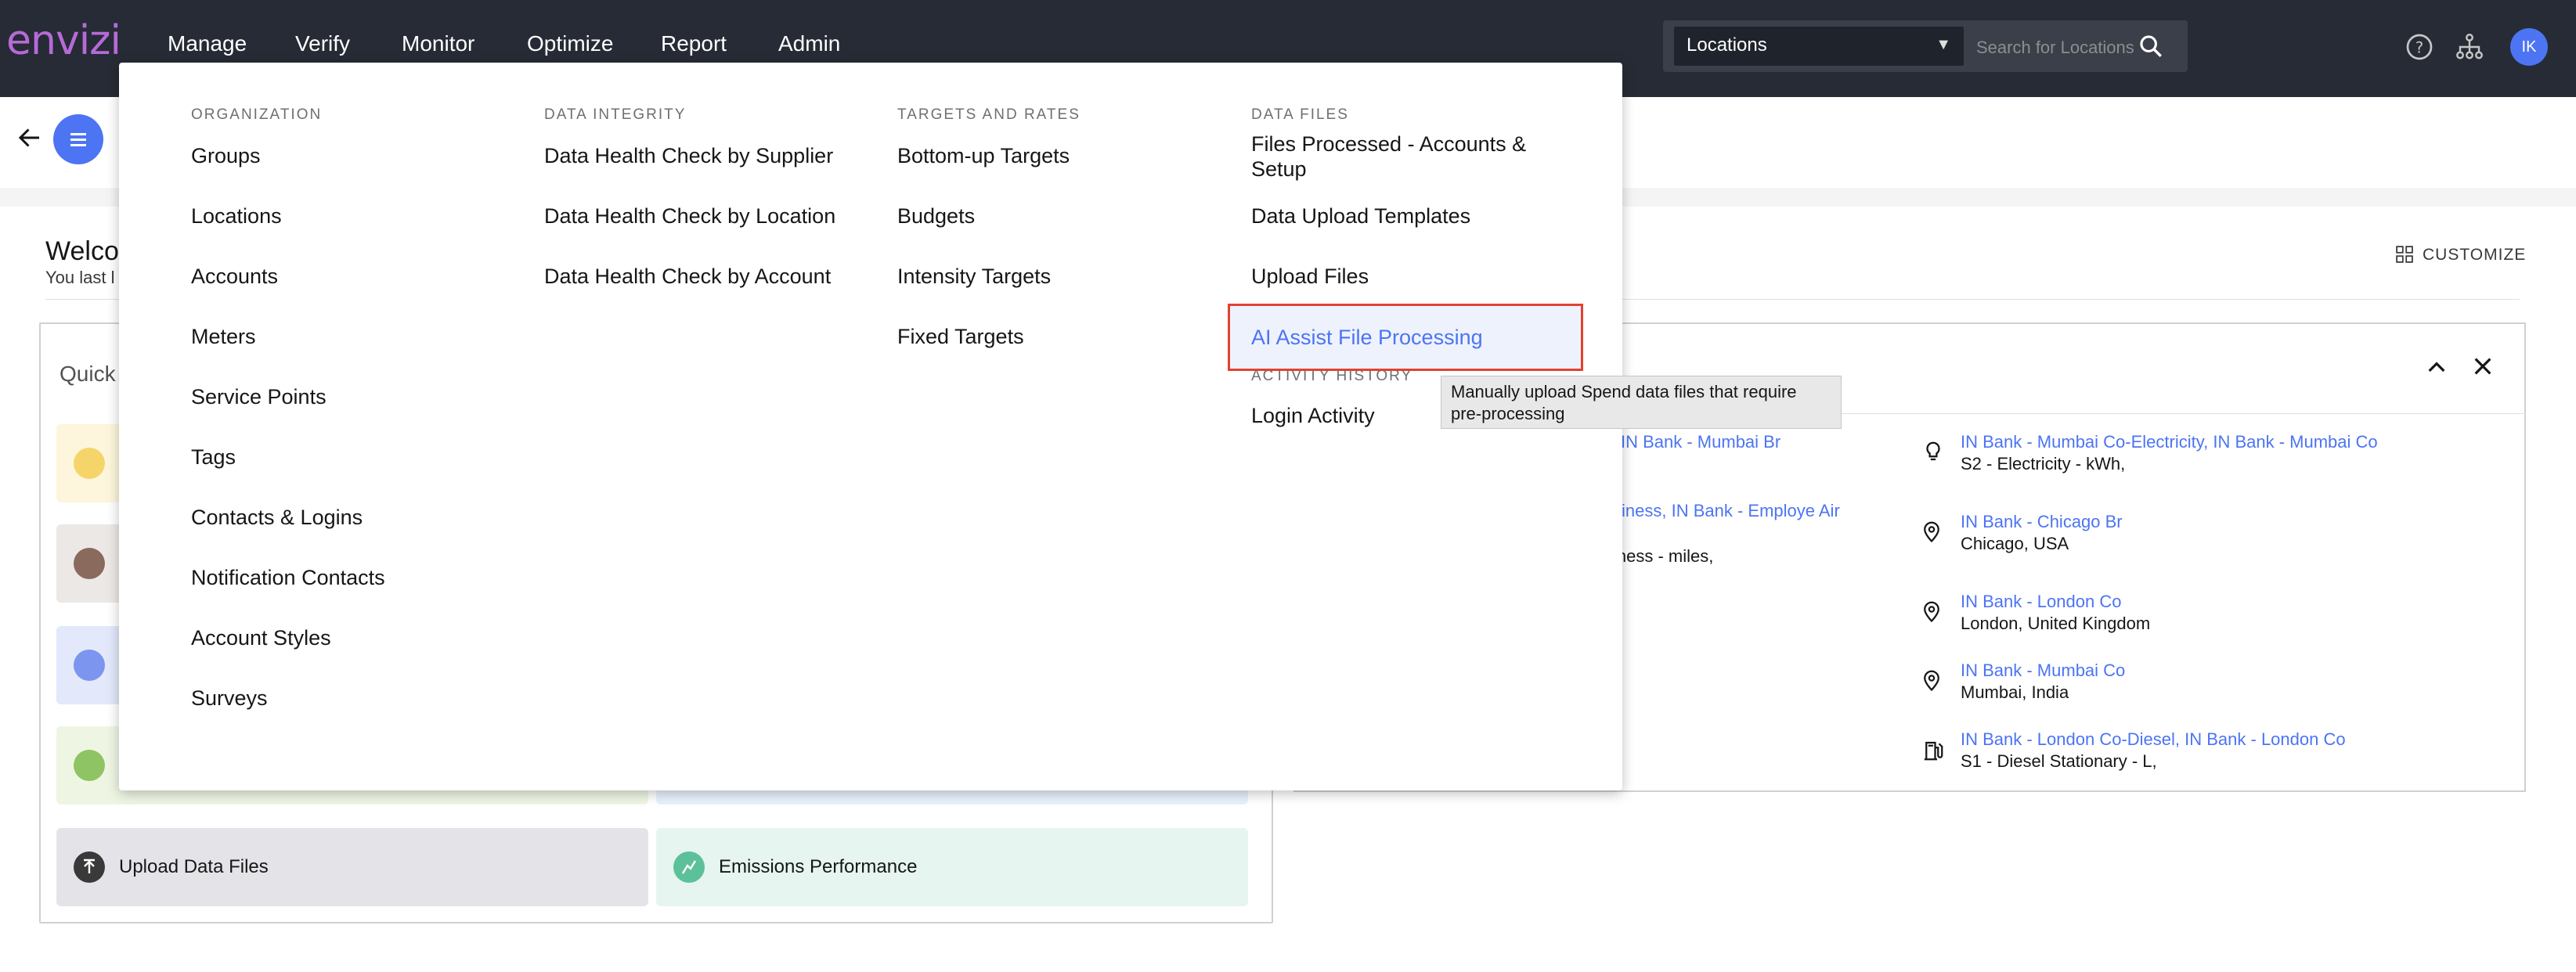 This screenshot has width=2576, height=972. I want to click on customize-button: CUSTOMIZE, so click(2458, 255).